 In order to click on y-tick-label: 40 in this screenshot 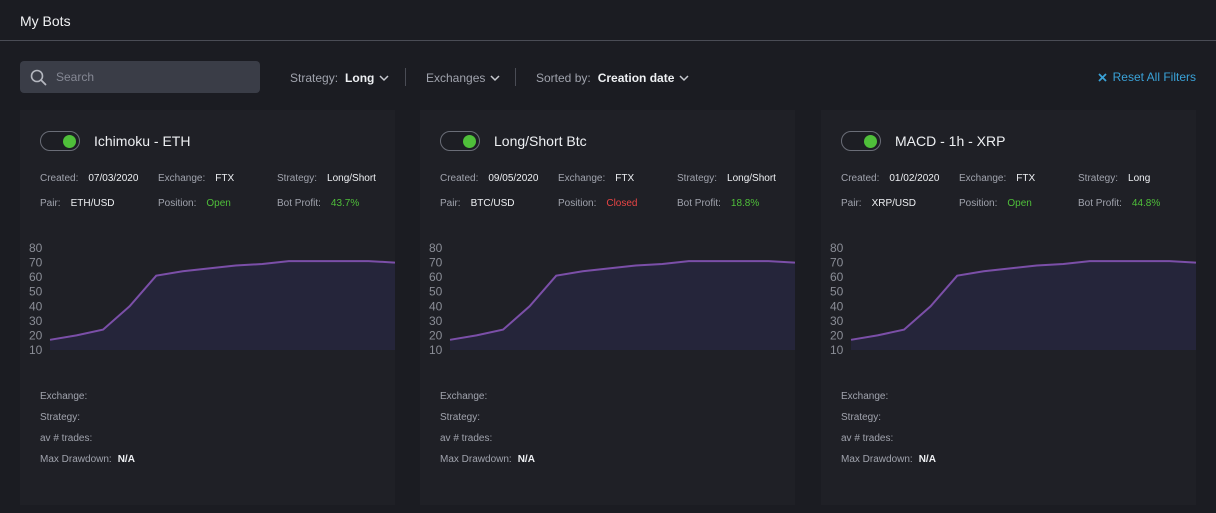, I will do `click(837, 306)`.